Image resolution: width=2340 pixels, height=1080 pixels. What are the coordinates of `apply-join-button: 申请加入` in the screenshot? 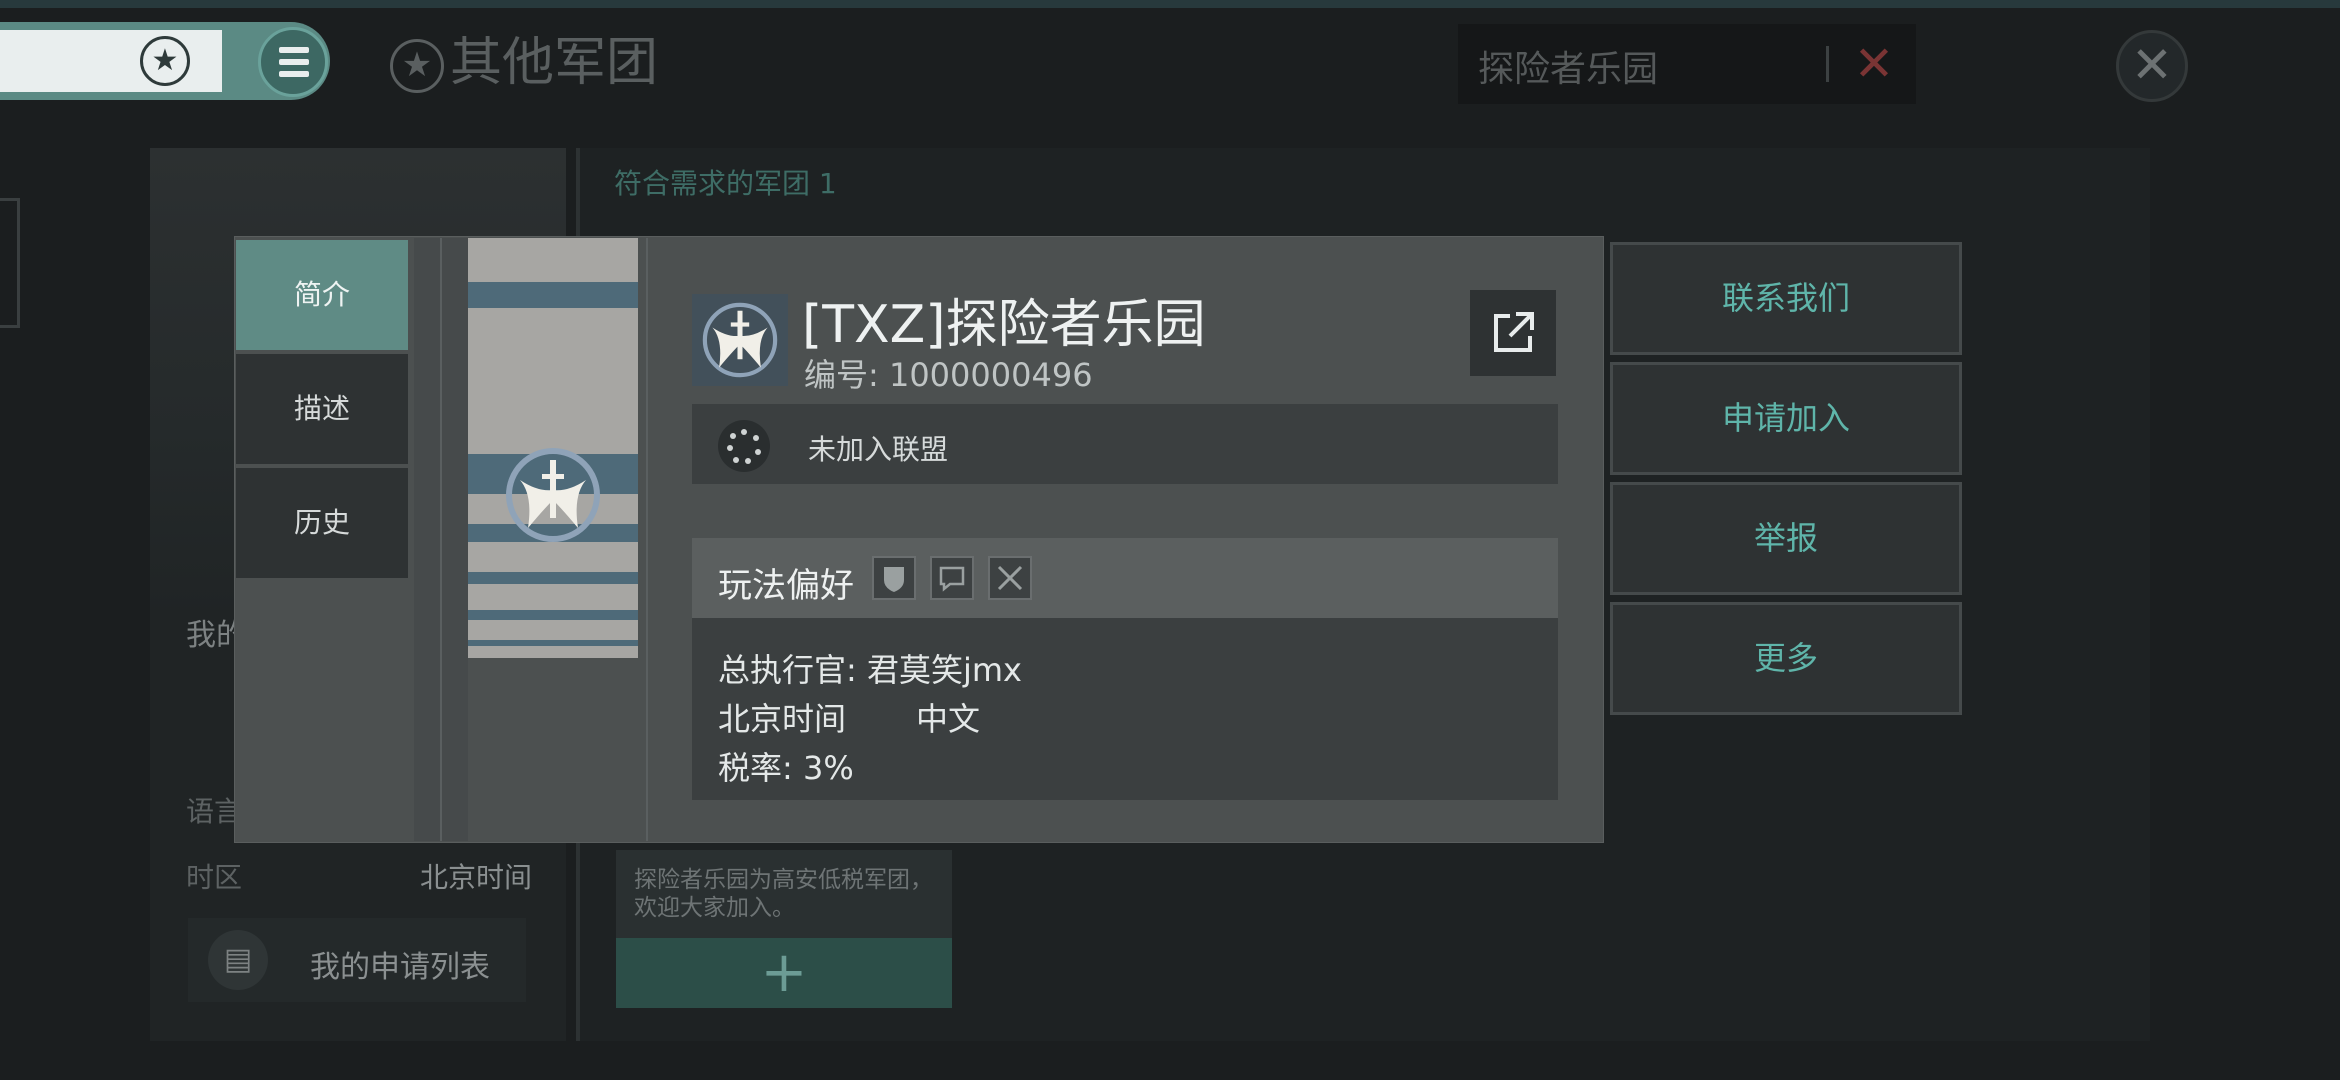 It's located at (1786, 418).